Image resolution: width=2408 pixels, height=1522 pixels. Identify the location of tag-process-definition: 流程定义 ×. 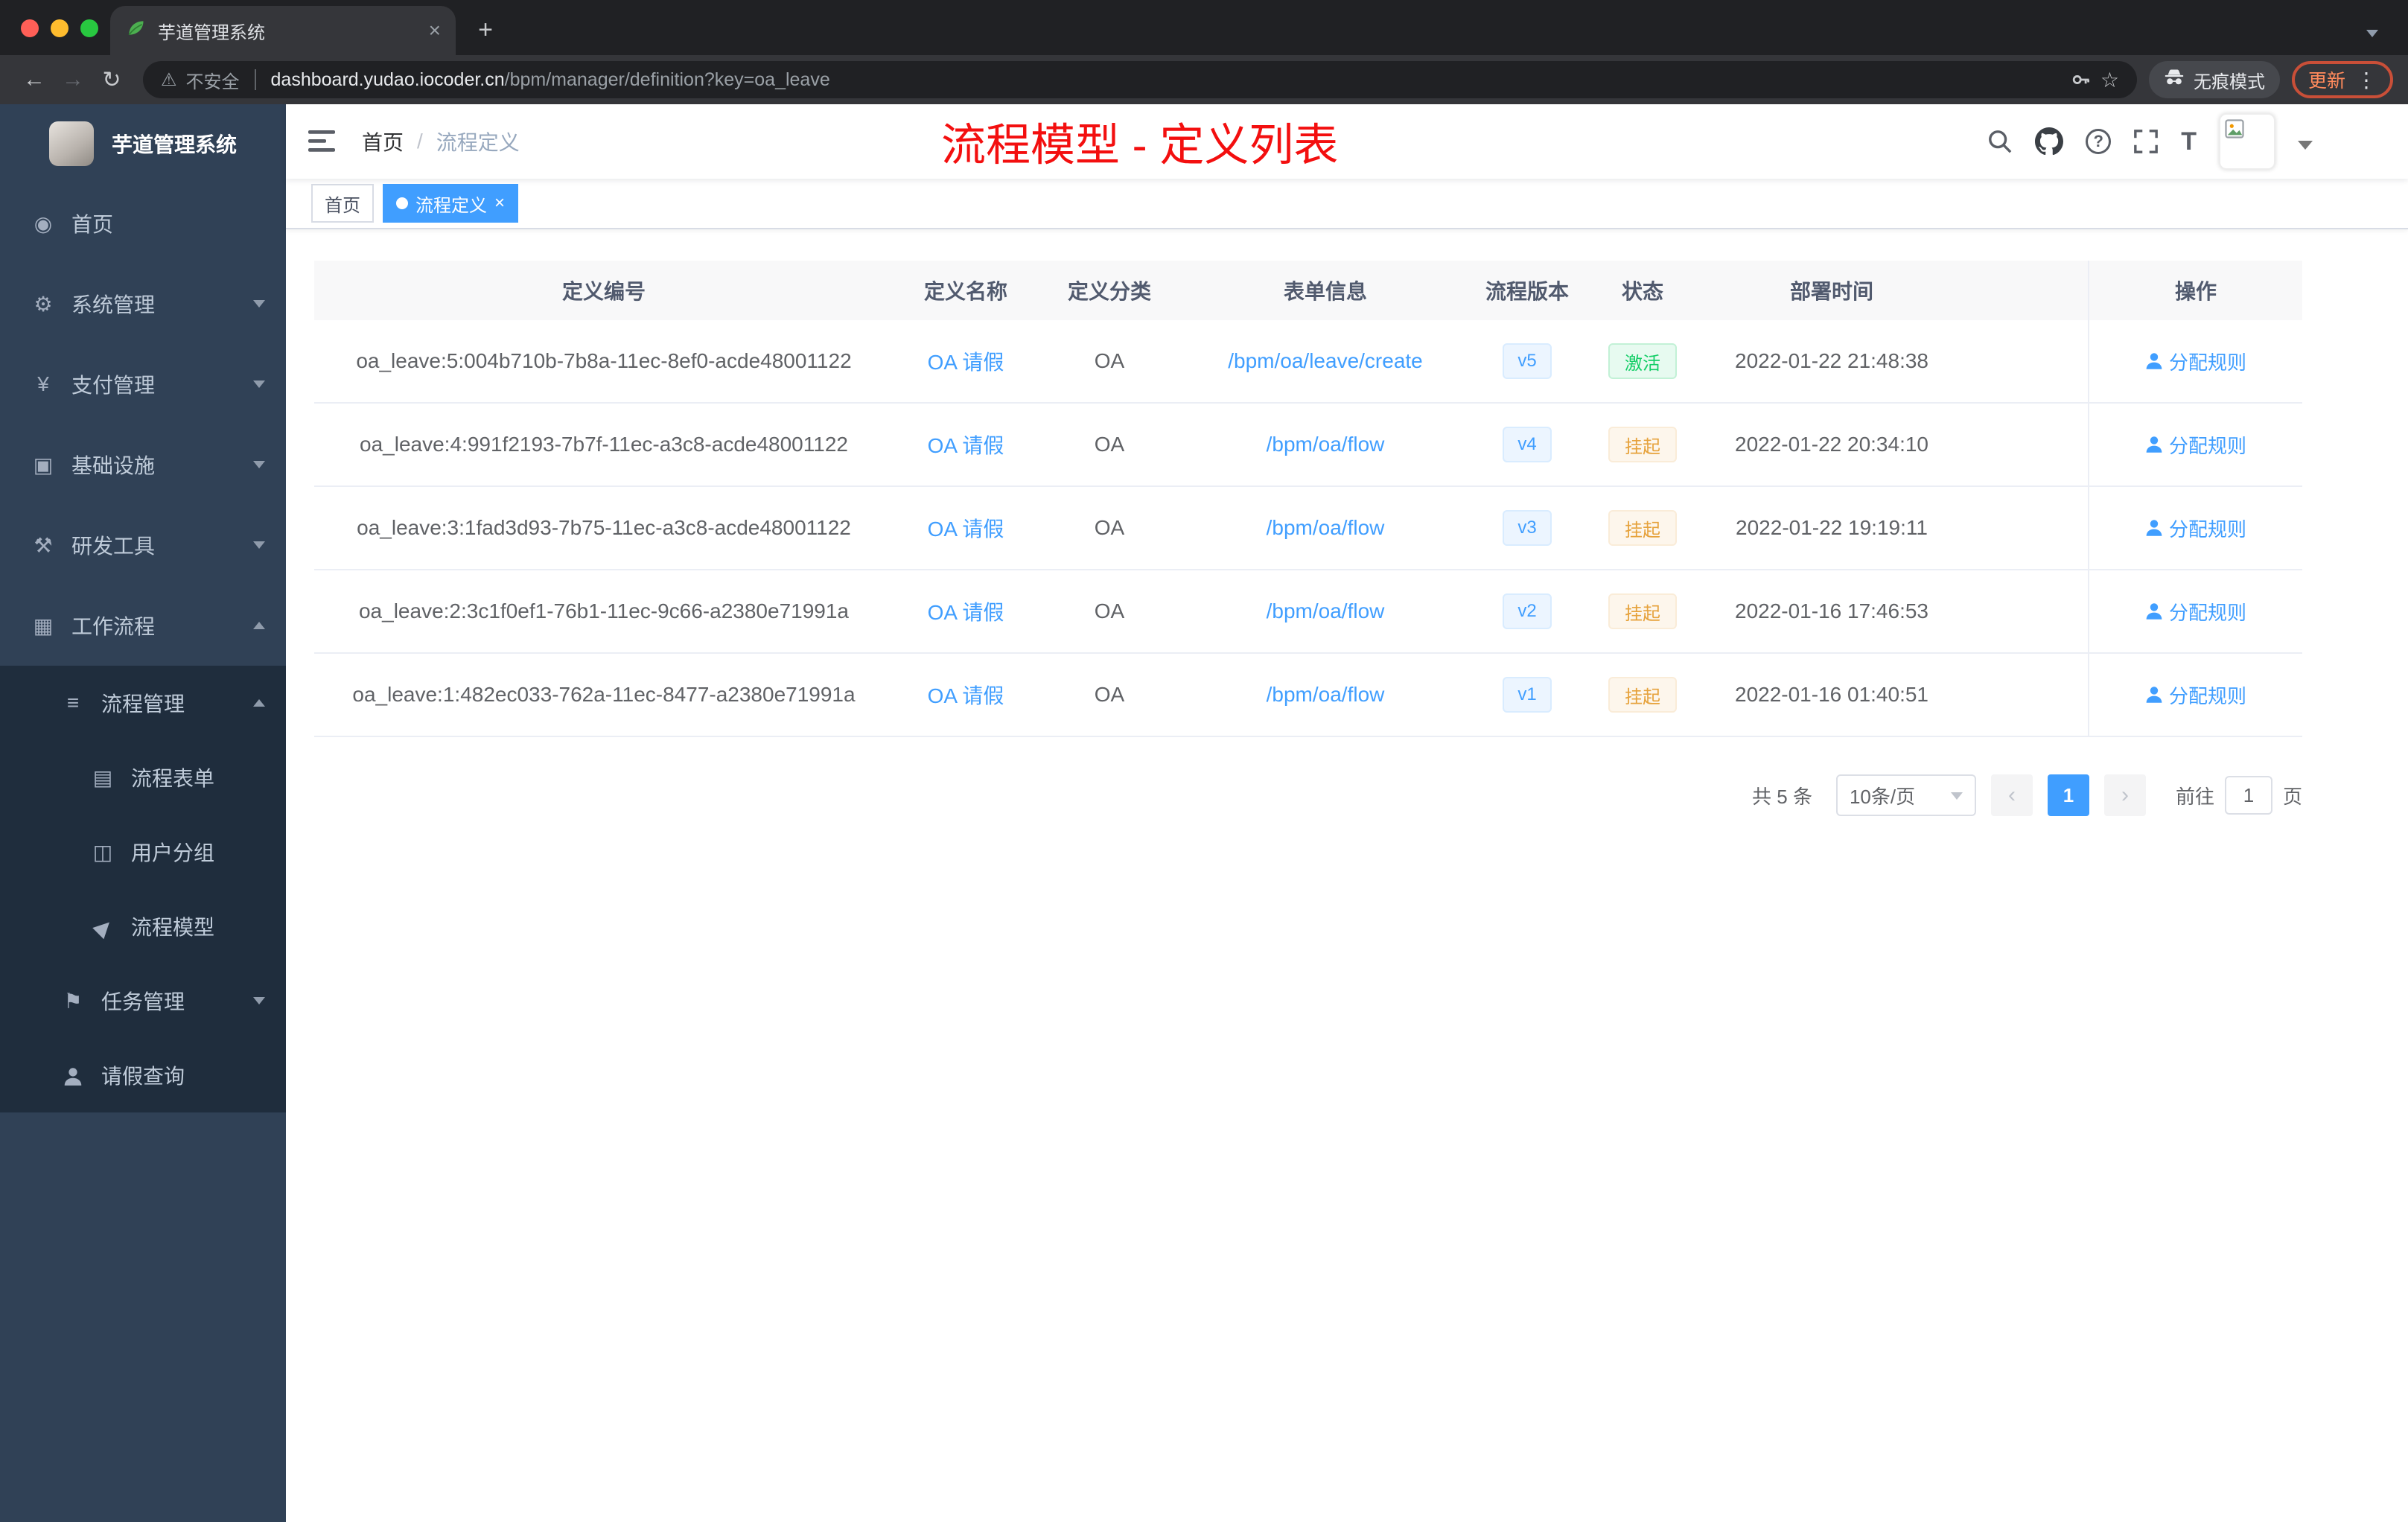
(451, 203).